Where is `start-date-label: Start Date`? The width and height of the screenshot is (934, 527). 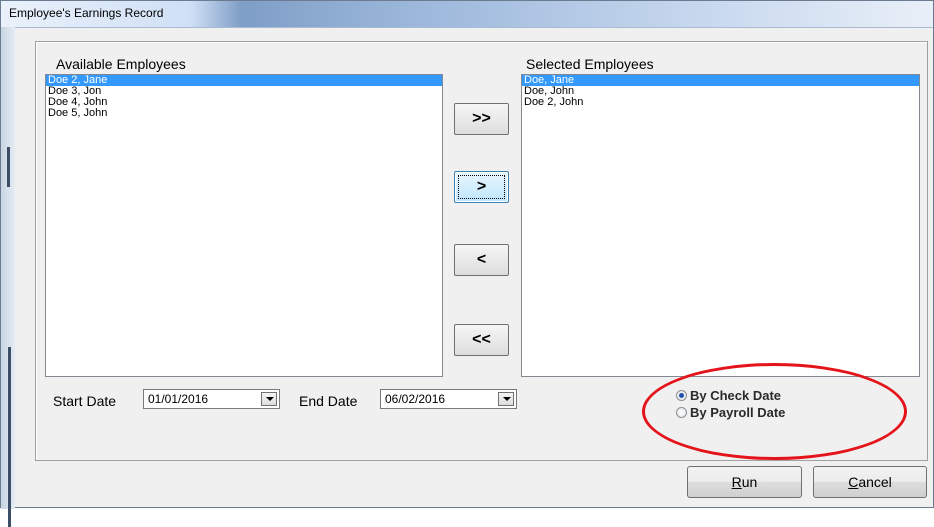
start-date-label: Start Date is located at coordinates (85, 401).